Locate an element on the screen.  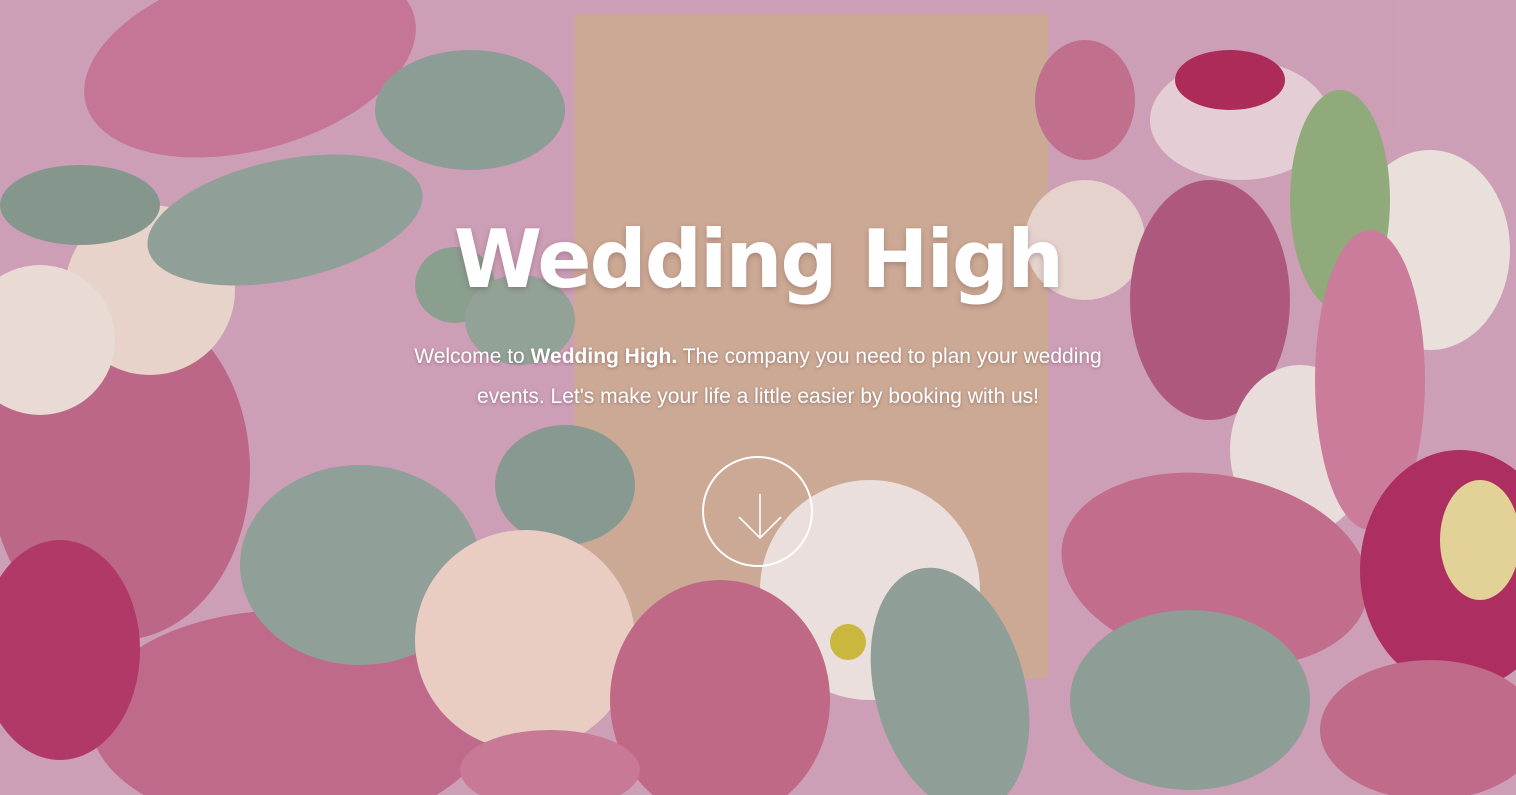
subtitle-prefix: Welcome to is located at coordinates (472, 356).